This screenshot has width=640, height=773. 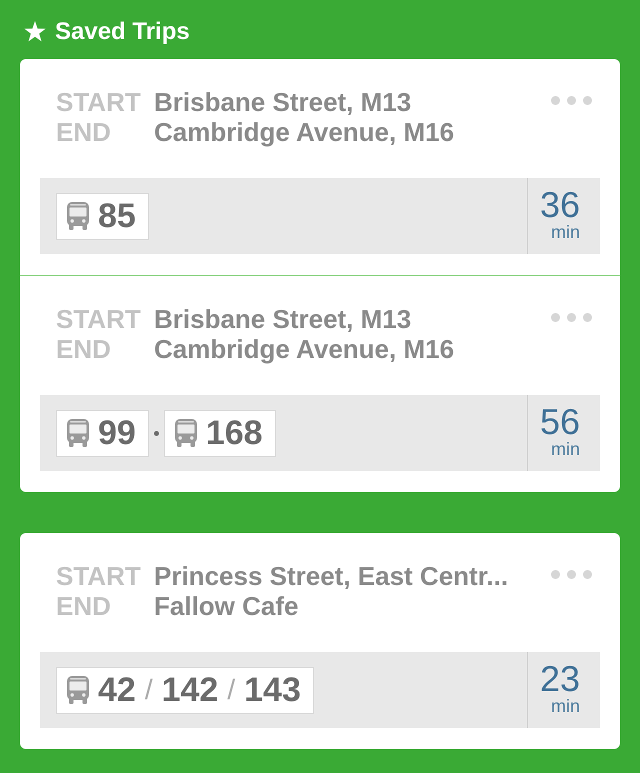 What do you see at coordinates (117, 216) in the screenshot?
I see `route-number: 85` at bounding box center [117, 216].